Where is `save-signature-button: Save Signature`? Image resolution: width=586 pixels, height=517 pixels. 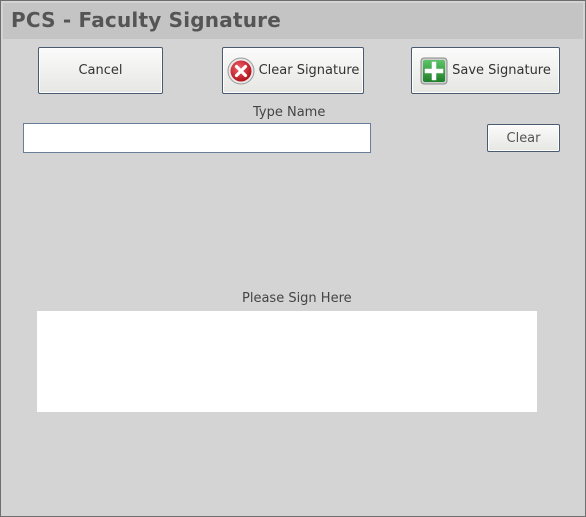
save-signature-button: Save Signature is located at coordinates (485, 70).